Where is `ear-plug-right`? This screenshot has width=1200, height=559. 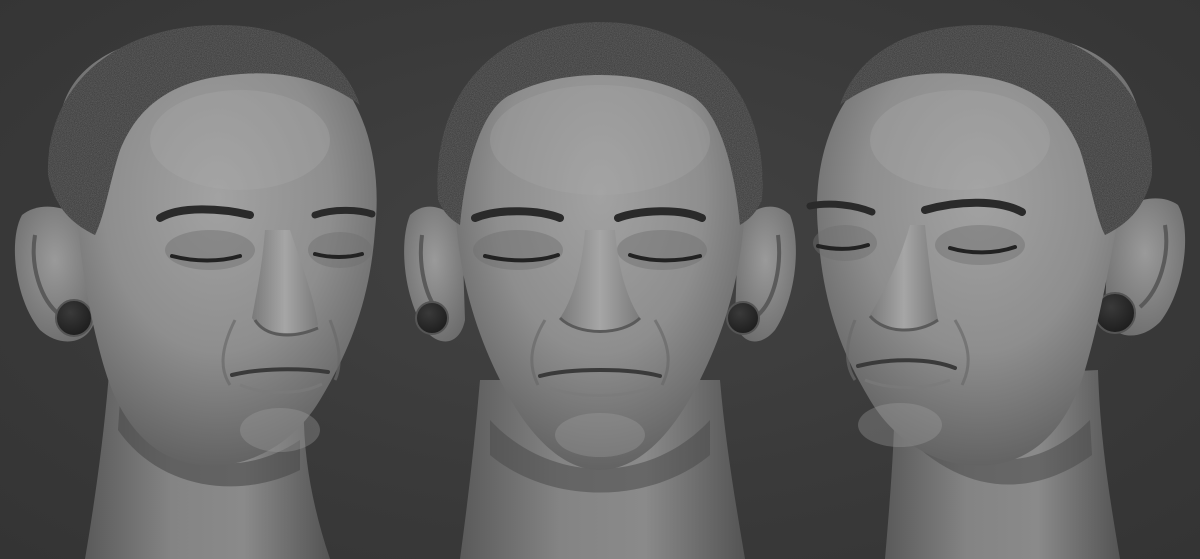
ear-plug-right is located at coordinates (743, 318).